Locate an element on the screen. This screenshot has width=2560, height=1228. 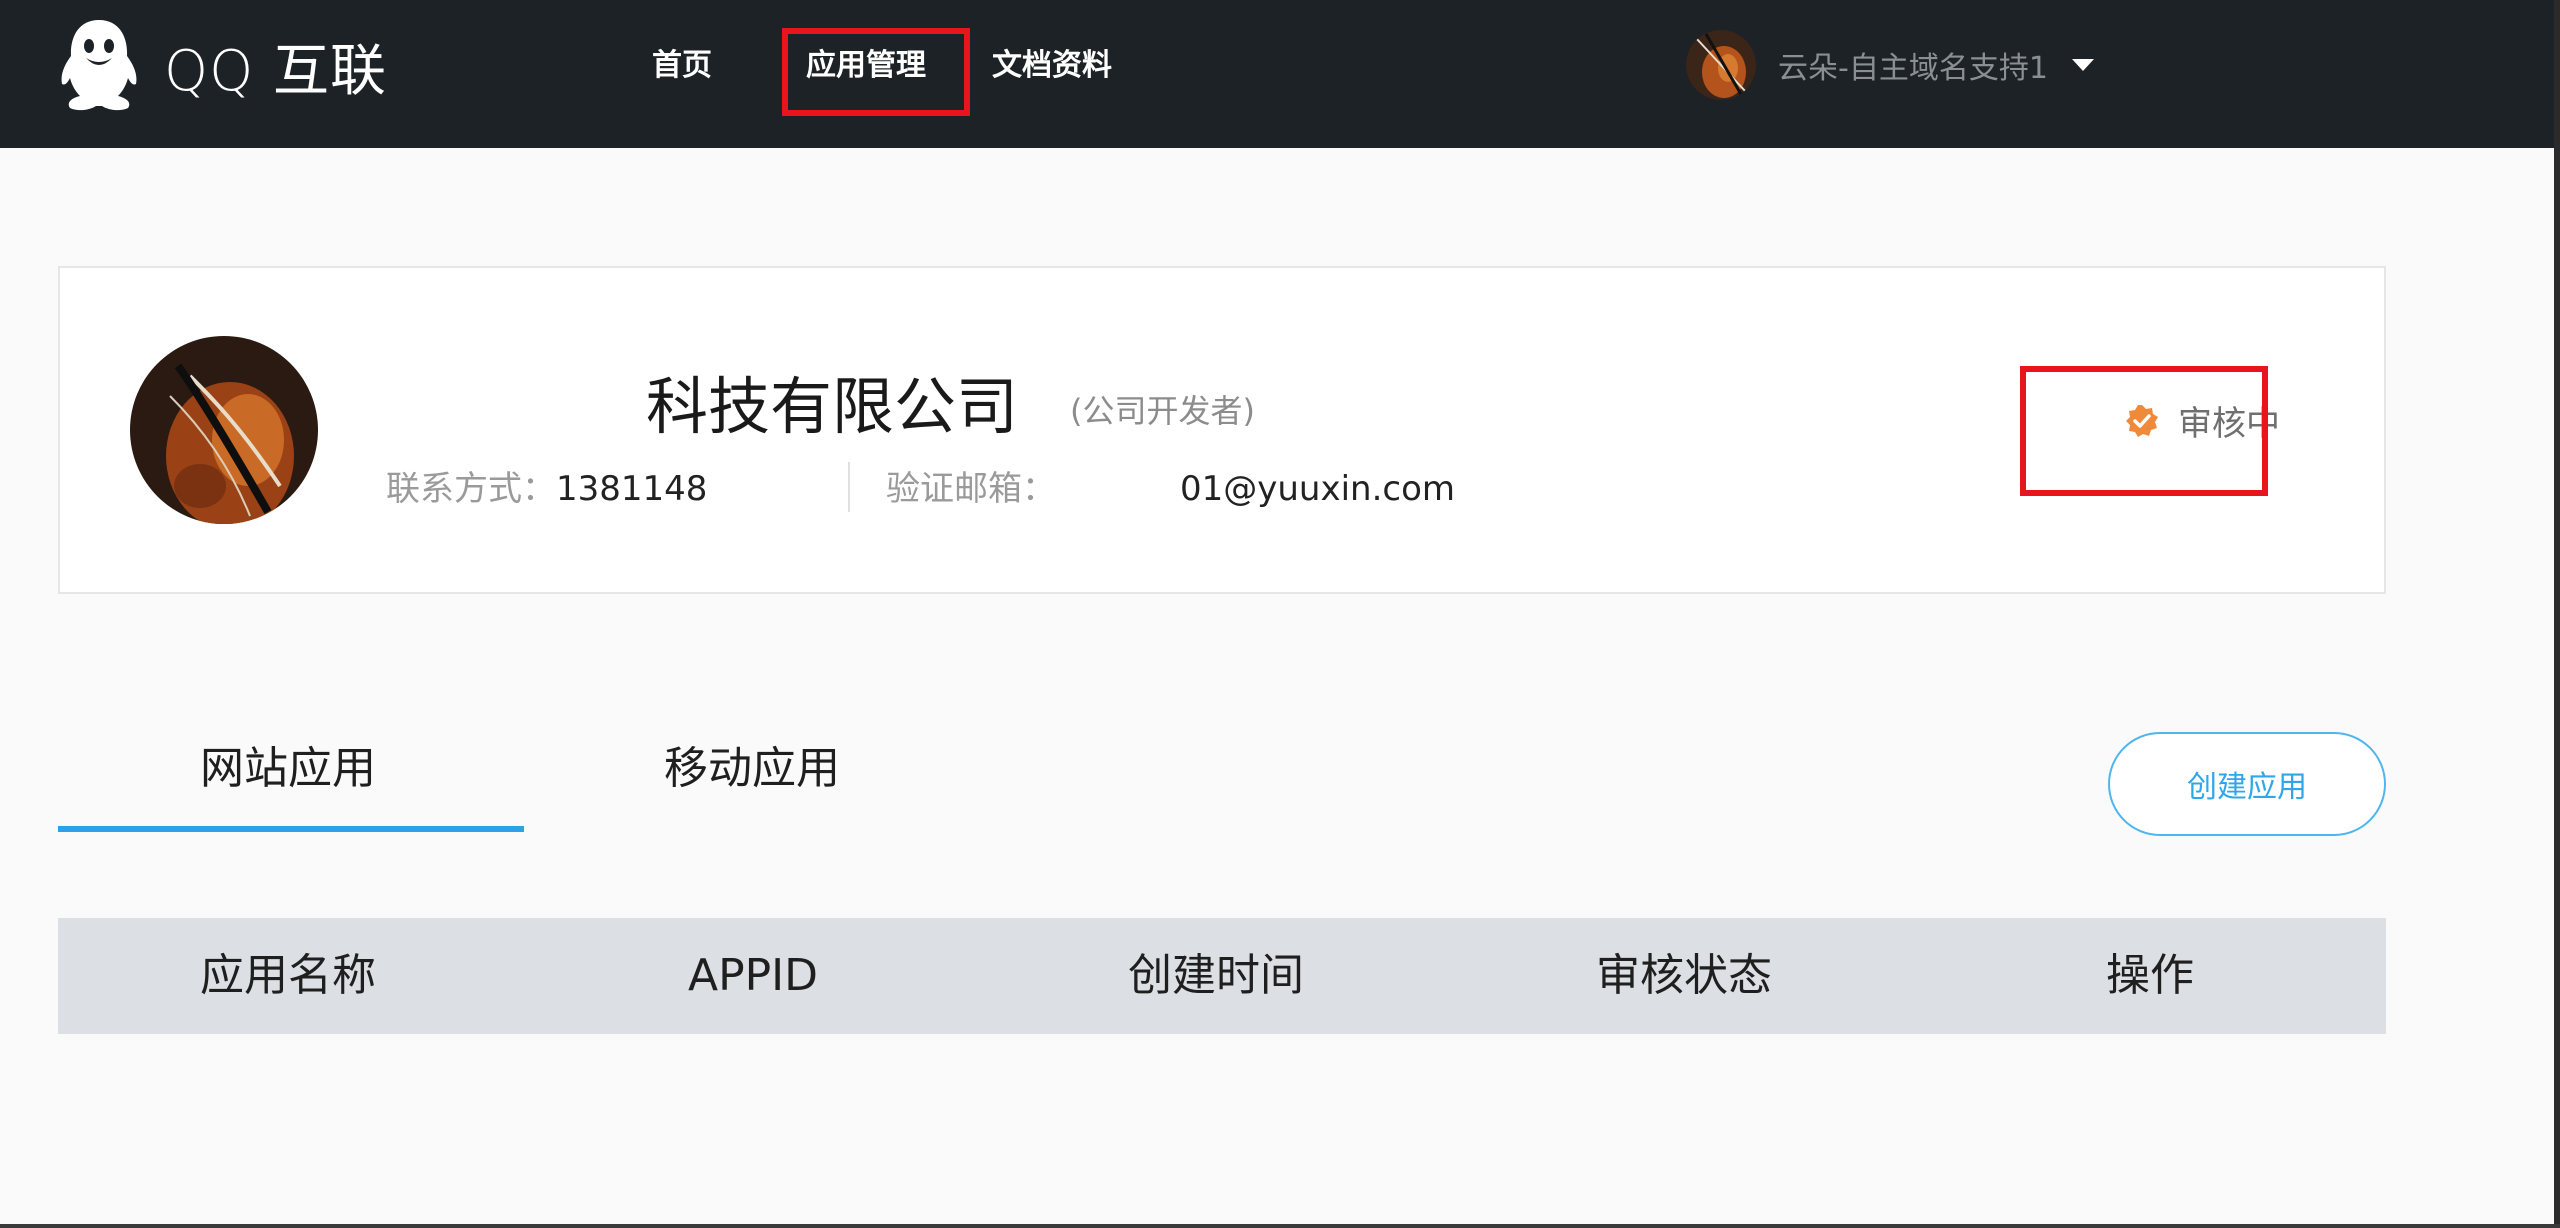
chevron-down-icon is located at coordinates (2082, 65).